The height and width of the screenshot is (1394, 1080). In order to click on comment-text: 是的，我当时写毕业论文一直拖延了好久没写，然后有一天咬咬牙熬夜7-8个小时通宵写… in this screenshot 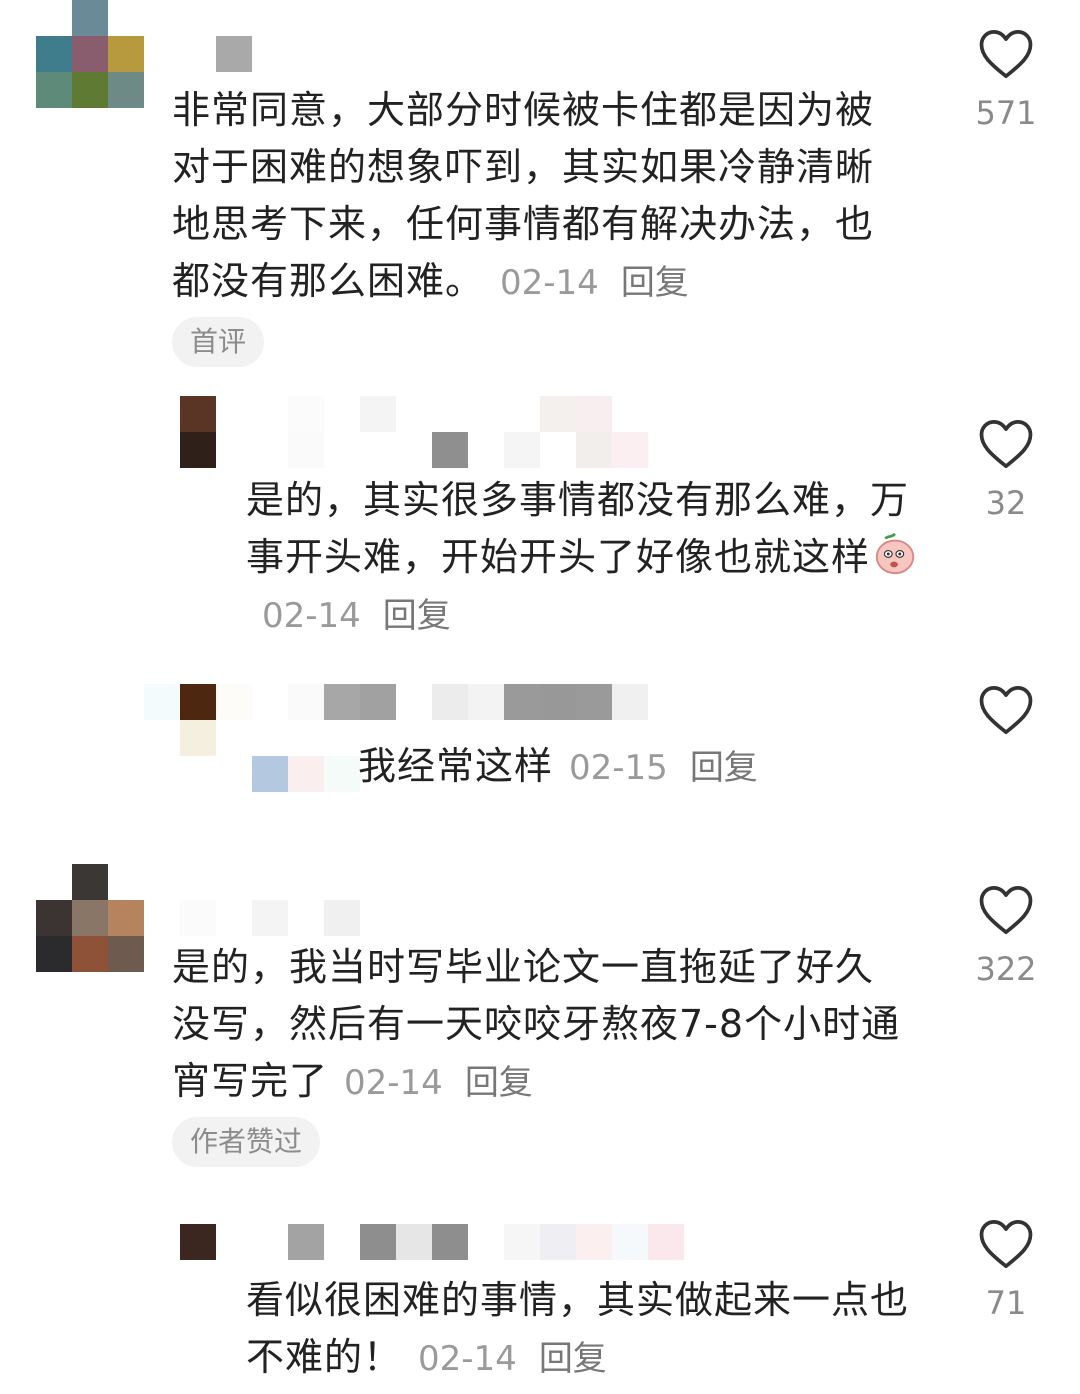, I will do `click(542, 1025)`.